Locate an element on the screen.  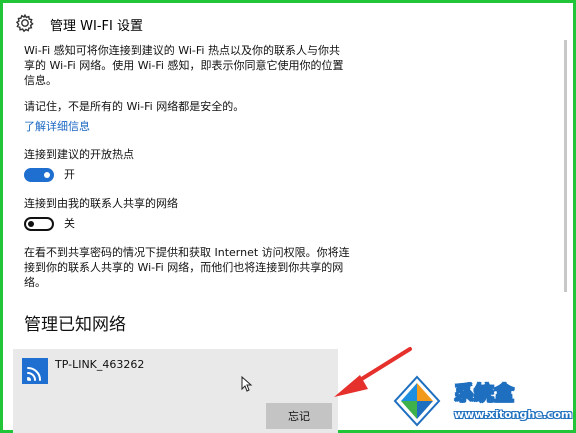
contacts-toggle-state: 关 is located at coordinates (69, 223).